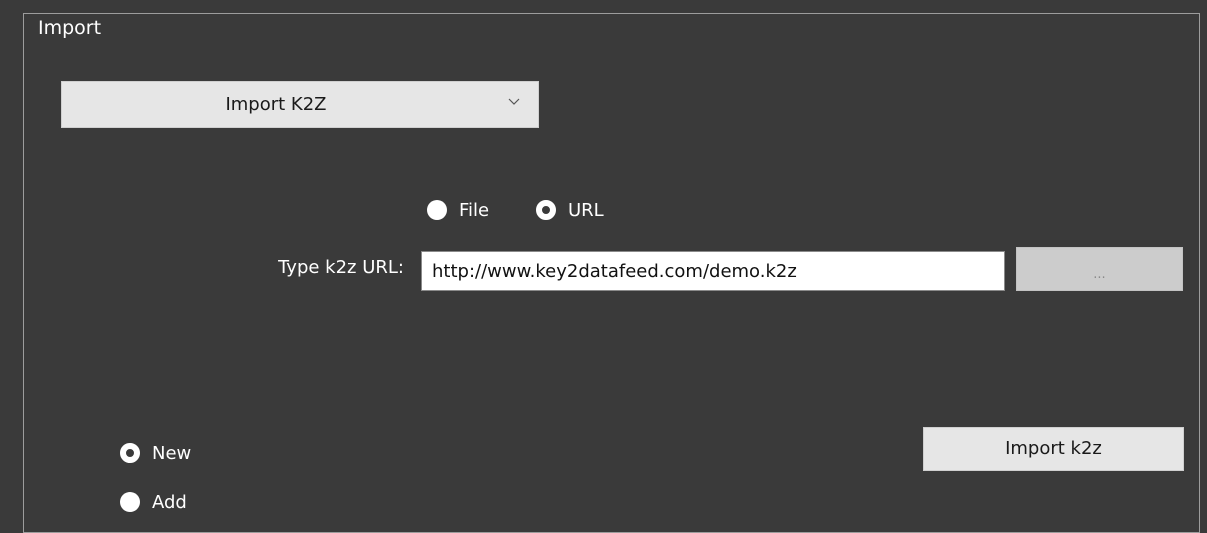 Image resolution: width=1207 pixels, height=533 pixels. I want to click on file-radio-label: File, so click(474, 210).